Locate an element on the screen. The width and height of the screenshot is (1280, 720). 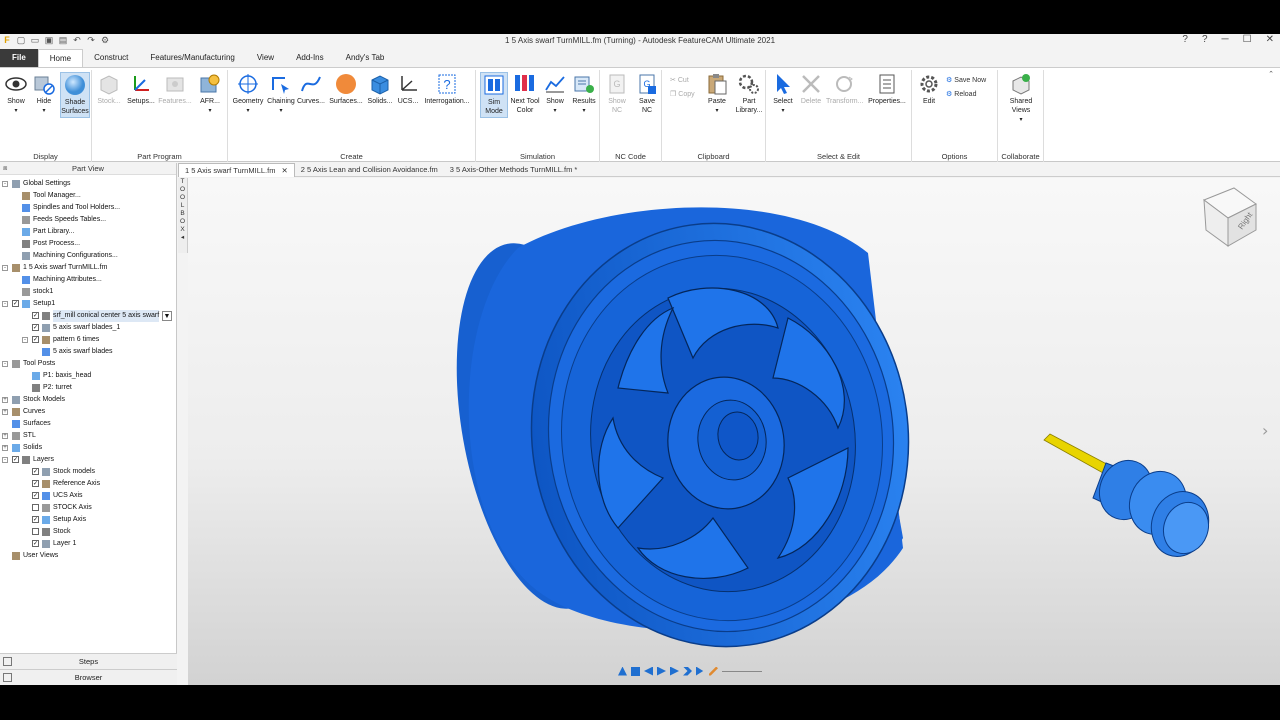
paste-button: Paste ▾ is located at coordinates (717, 94).